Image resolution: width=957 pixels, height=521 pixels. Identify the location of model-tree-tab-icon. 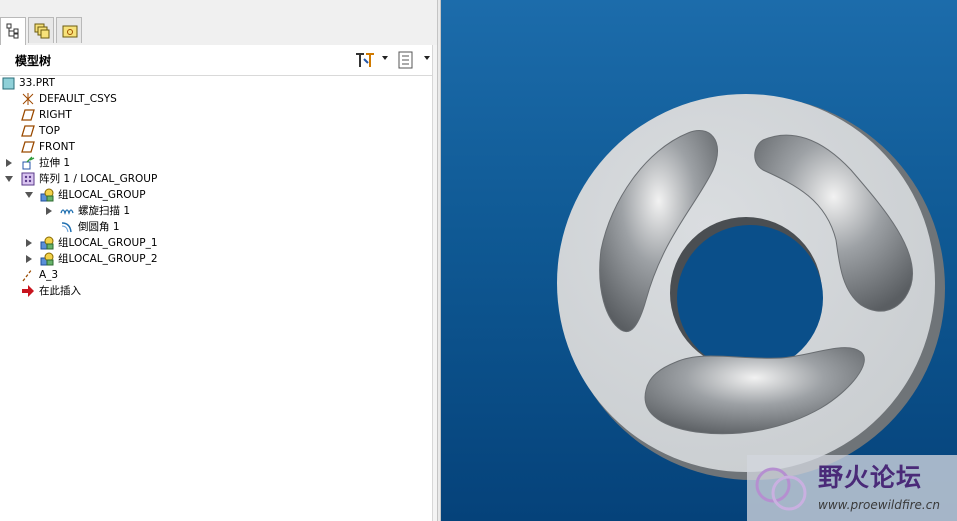
(12, 31).